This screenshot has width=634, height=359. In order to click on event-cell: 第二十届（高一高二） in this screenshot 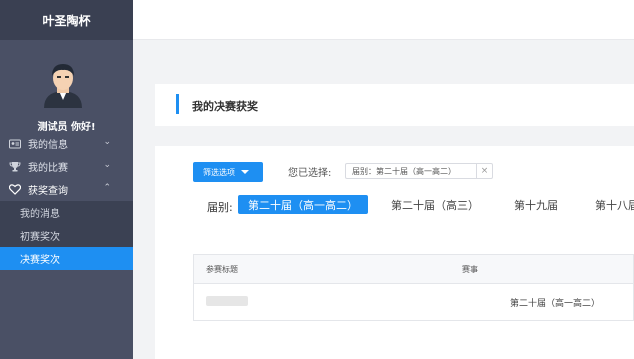, I will do `click(555, 304)`.